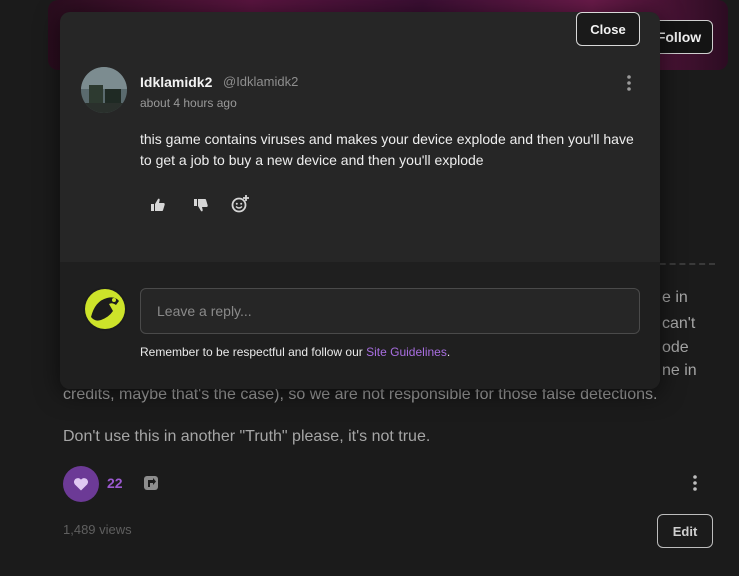 This screenshot has width=739, height=576. I want to click on guidelines-suffix: ., so click(448, 352).